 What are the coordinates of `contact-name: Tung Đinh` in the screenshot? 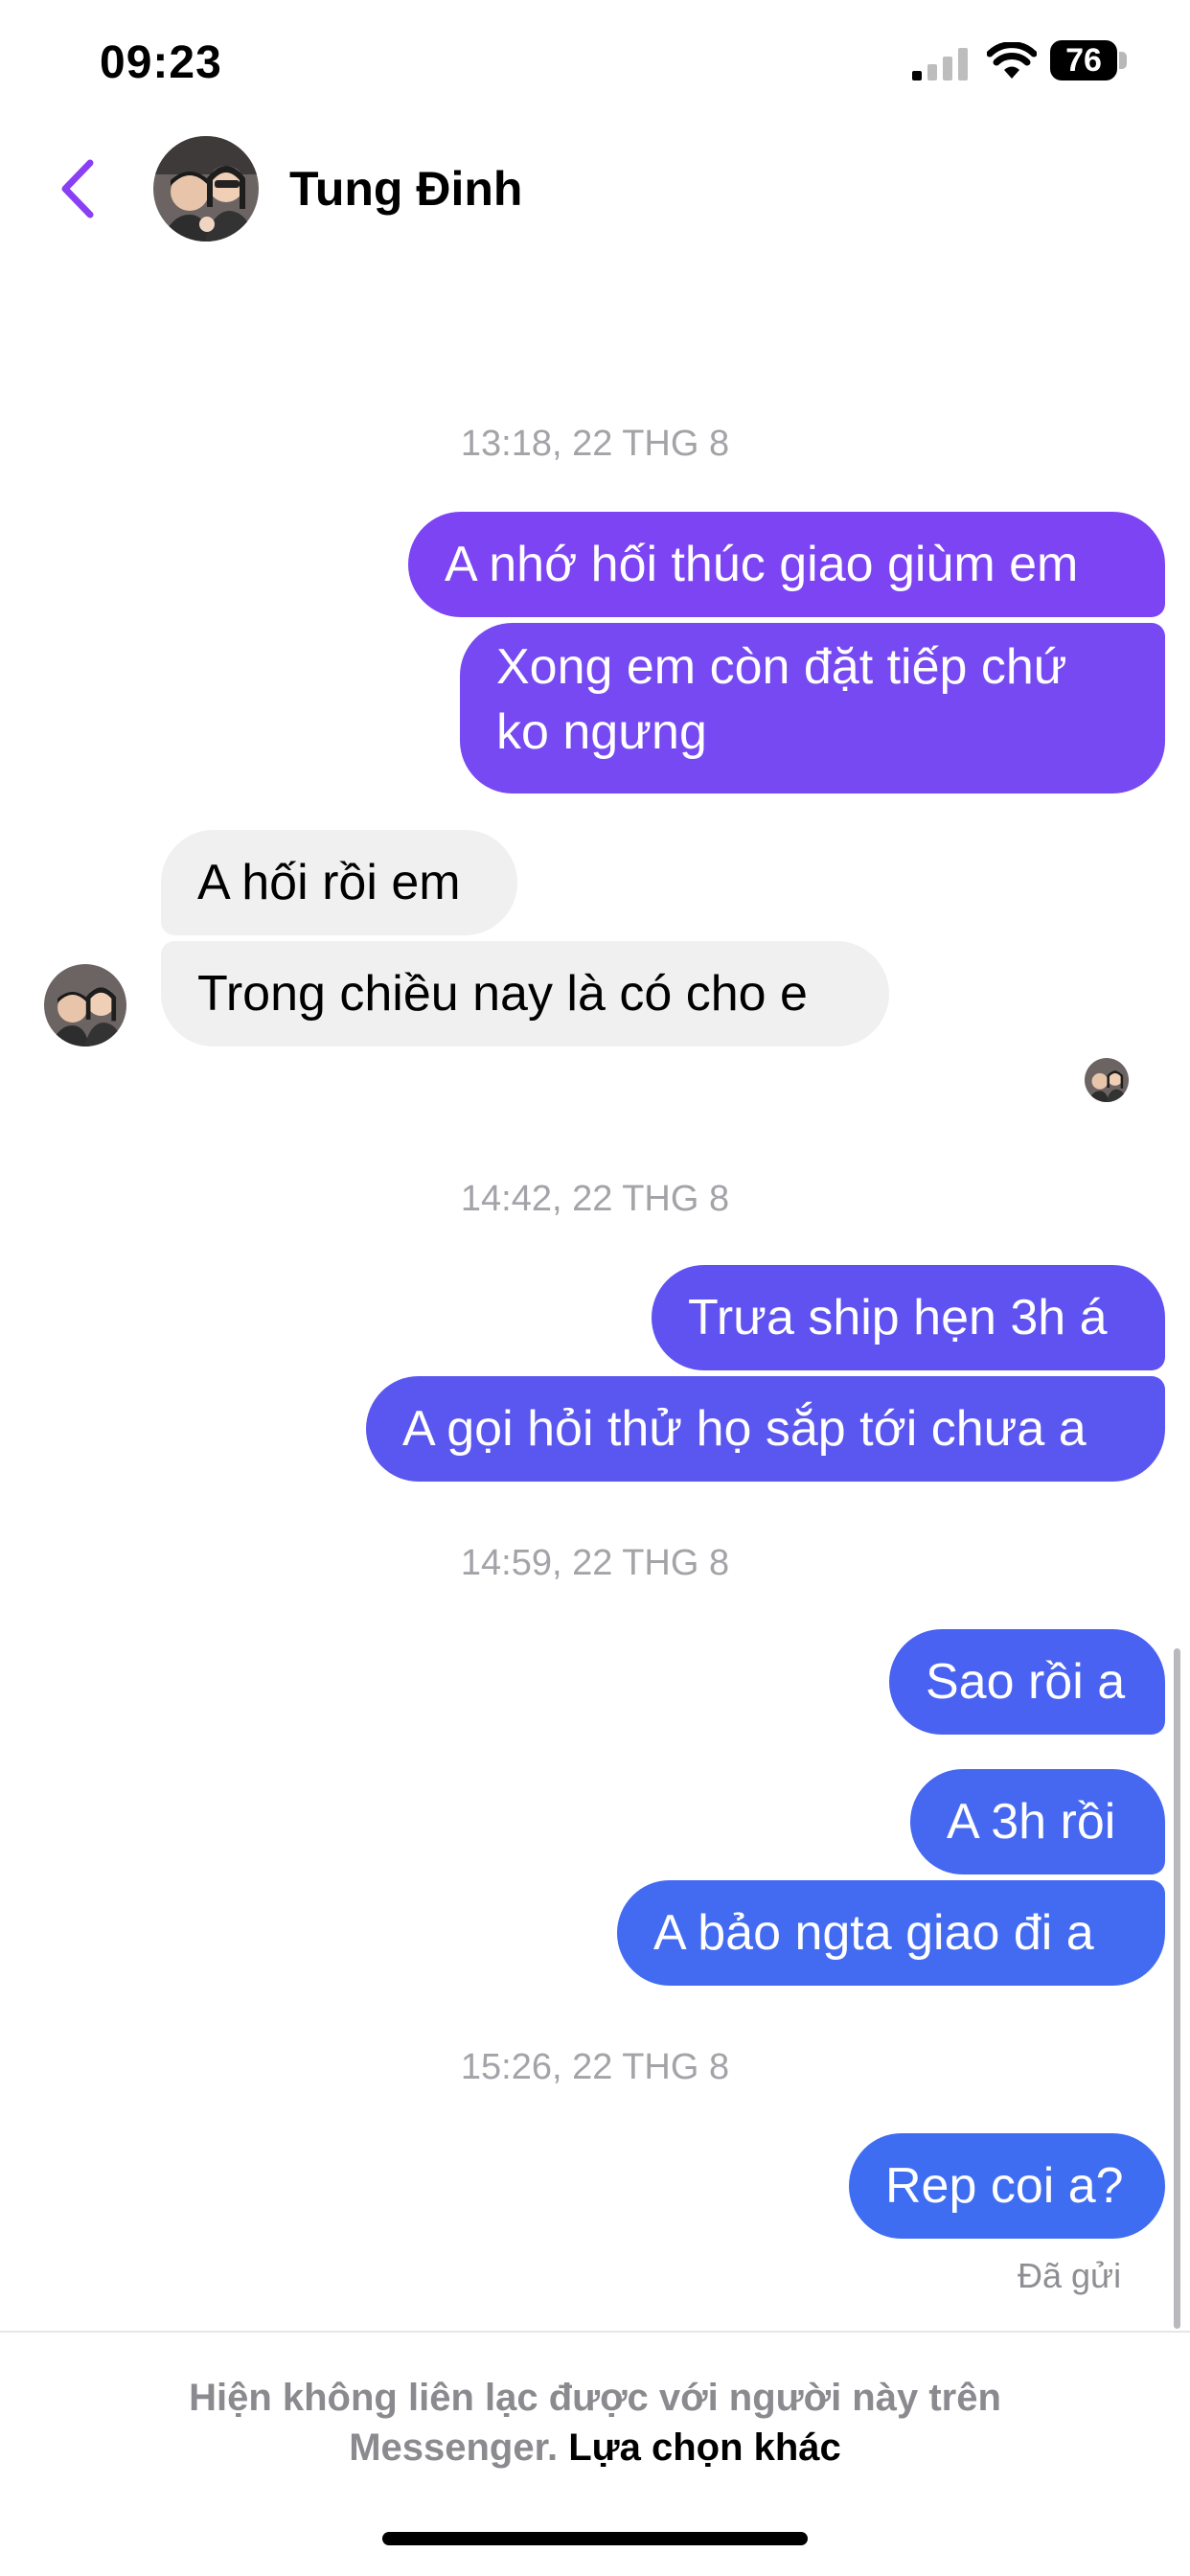 It's located at (405, 189).